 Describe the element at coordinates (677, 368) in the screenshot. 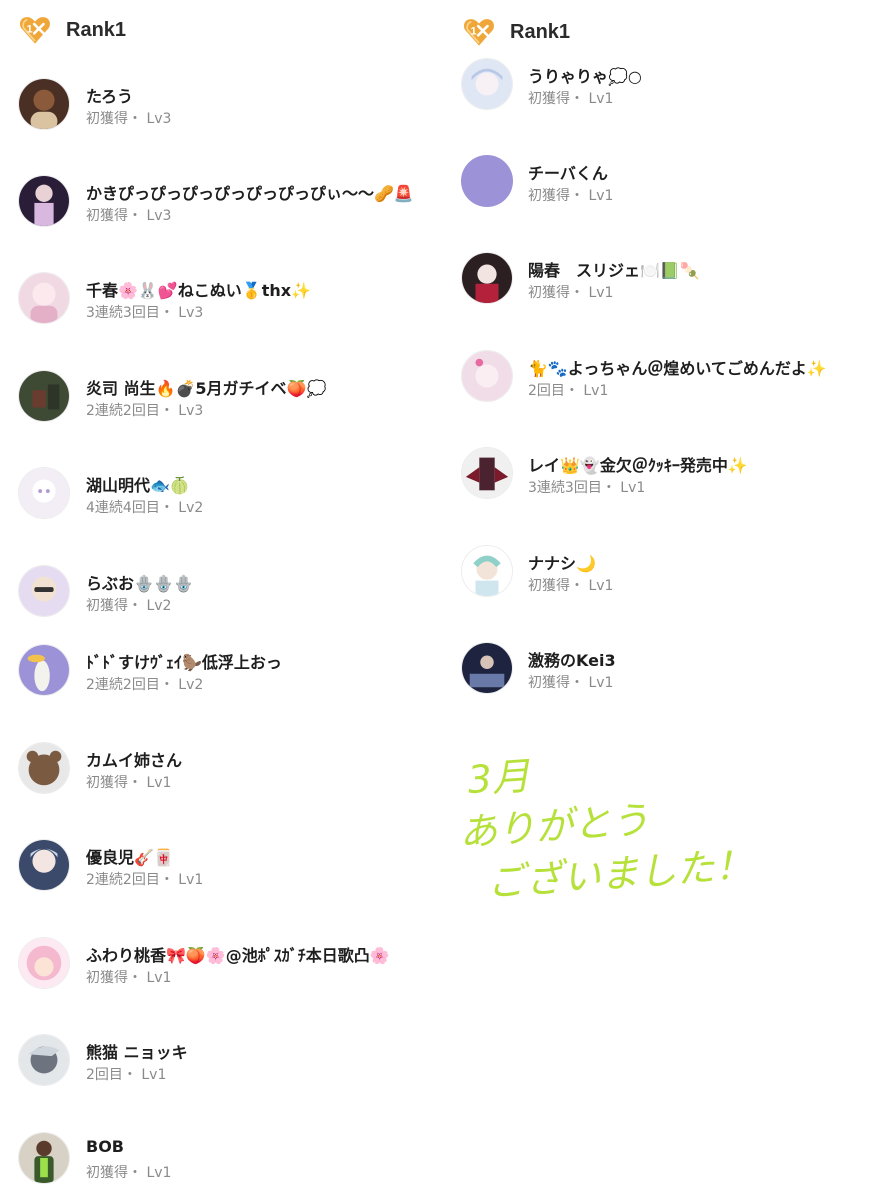

I see `user-name: 🐈🐾よっちゃん＠煌めいてごめんだよ✨` at that location.